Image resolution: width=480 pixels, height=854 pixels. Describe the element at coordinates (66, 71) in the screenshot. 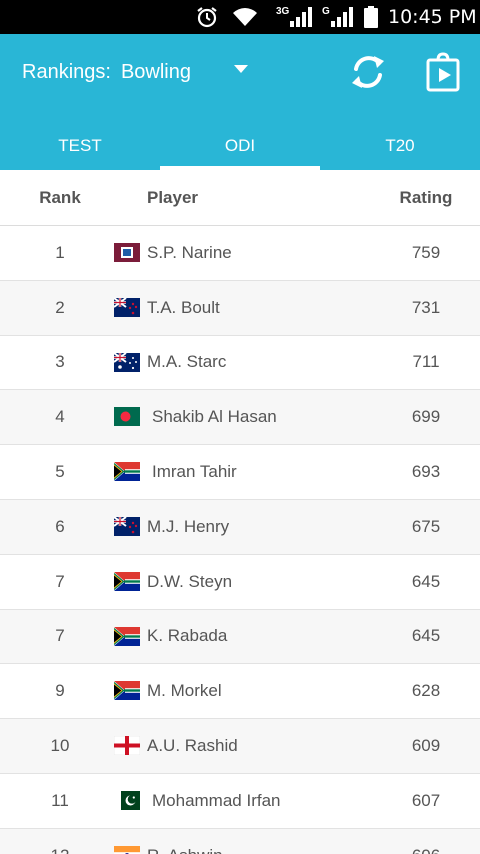

I see `title-label: Rankings:` at that location.